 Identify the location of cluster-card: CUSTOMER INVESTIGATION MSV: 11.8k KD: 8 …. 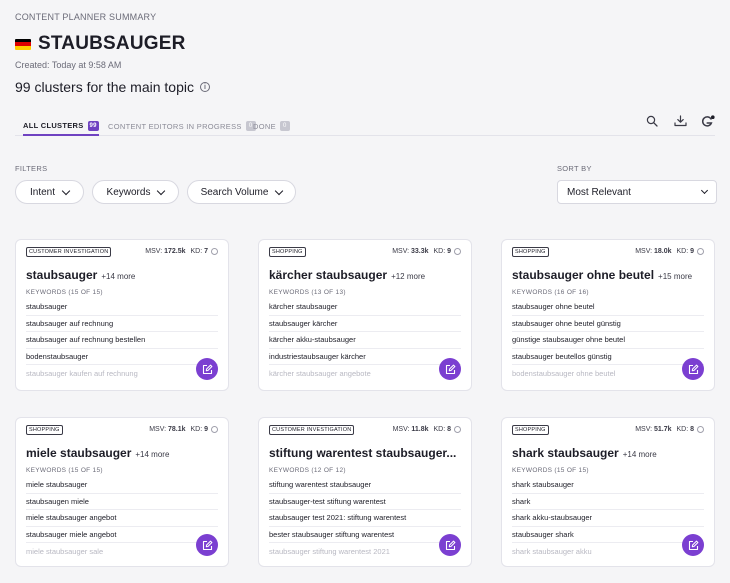
(365, 492).